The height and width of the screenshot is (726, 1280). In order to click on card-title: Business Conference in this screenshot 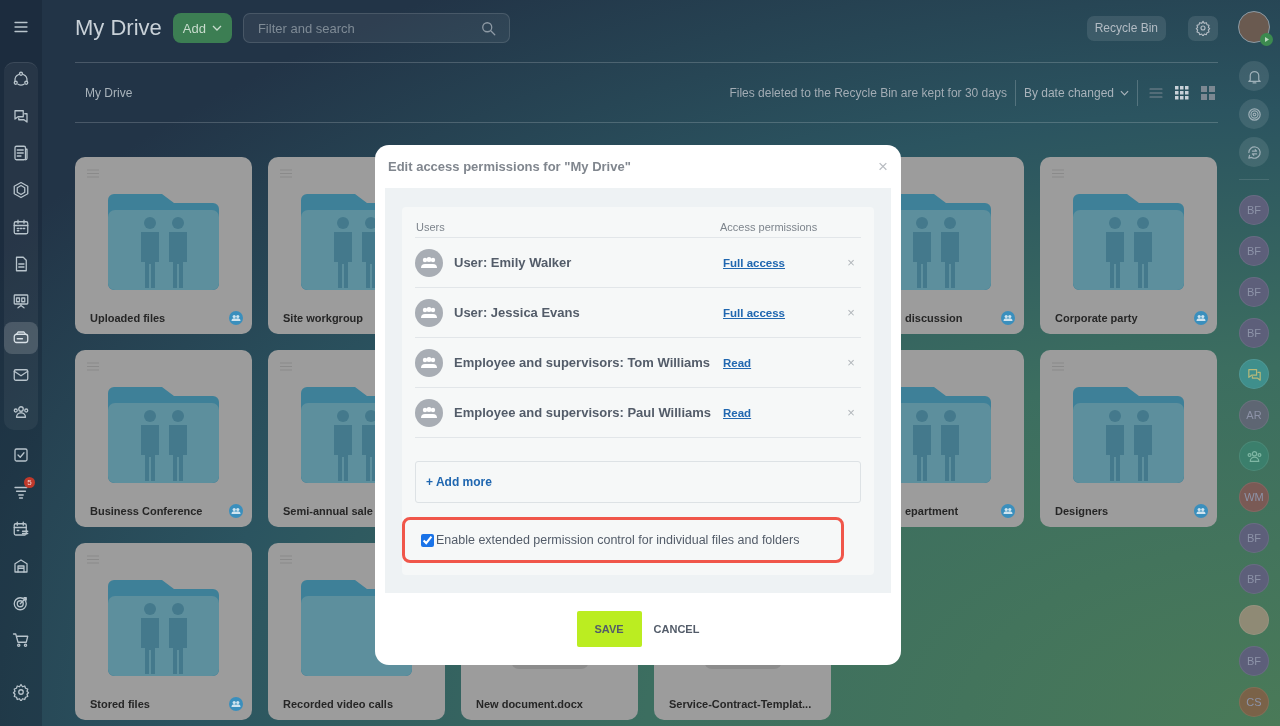, I will do `click(146, 511)`.